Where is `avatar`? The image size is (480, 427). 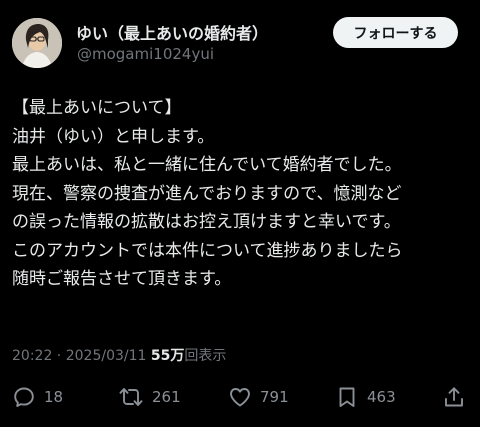 avatar is located at coordinates (37, 43).